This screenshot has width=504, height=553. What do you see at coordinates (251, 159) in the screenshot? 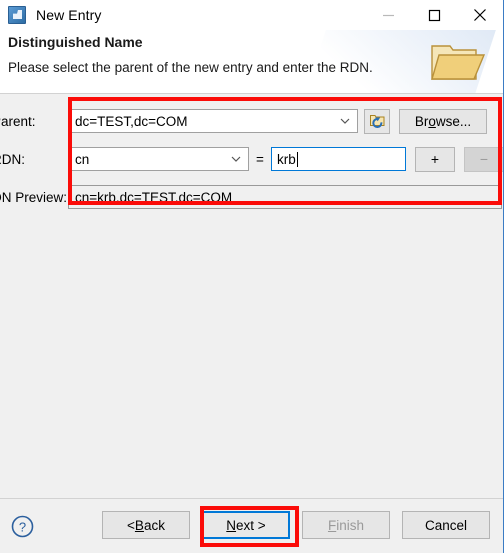
I see `rdn-row: RDN: cn = krb + −` at bounding box center [251, 159].